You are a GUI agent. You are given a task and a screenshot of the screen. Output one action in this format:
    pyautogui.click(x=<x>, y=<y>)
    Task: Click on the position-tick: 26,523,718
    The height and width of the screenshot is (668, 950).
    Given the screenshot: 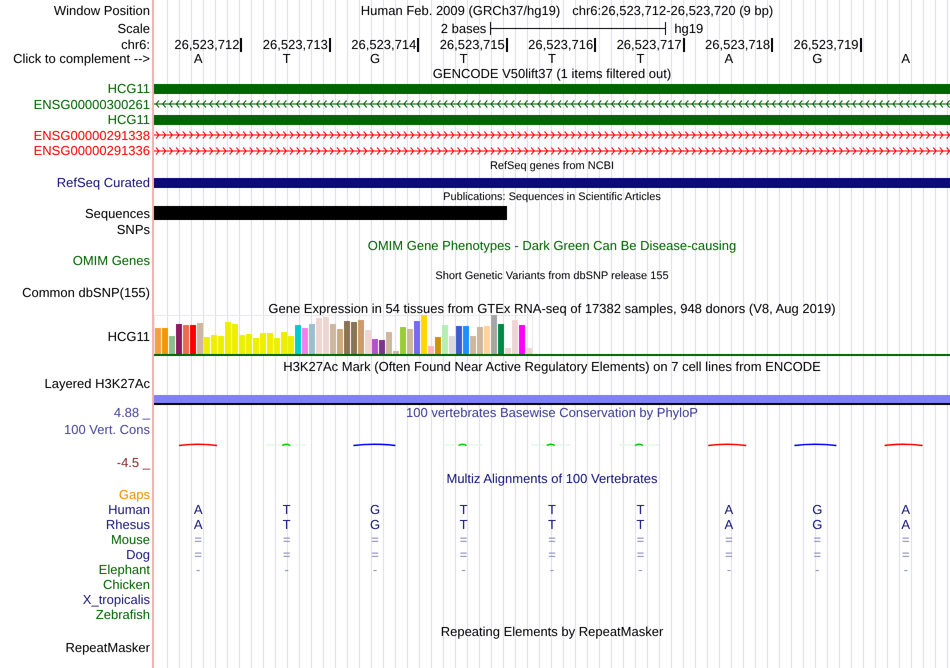 What is the action you would take?
    pyautogui.click(x=739, y=45)
    